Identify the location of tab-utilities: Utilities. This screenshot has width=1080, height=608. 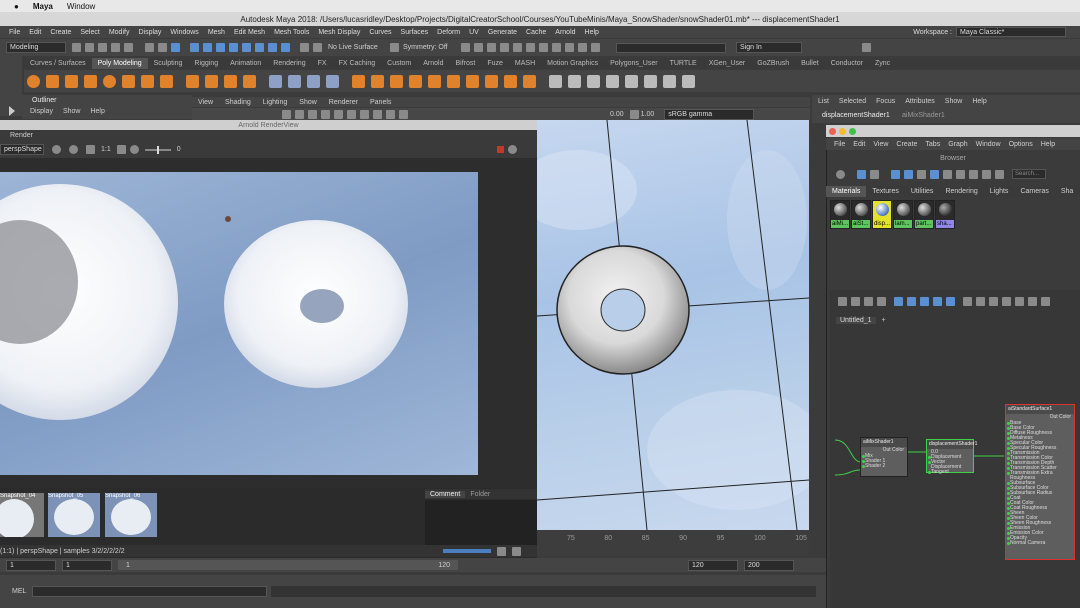
(922, 191).